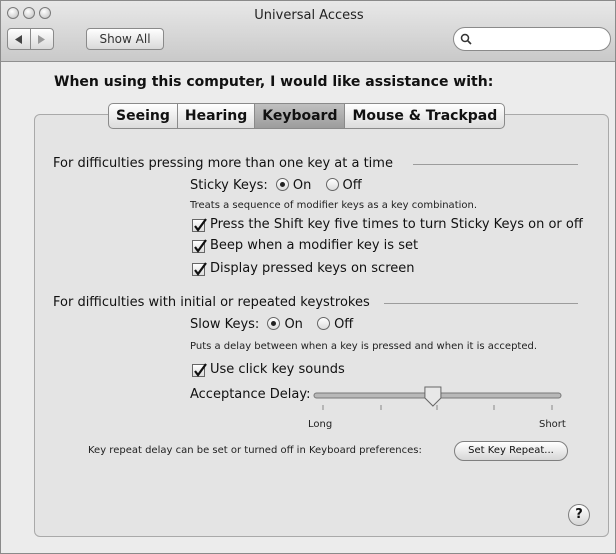  What do you see at coordinates (481, 303) in the screenshot?
I see `slow-section-divider` at bounding box center [481, 303].